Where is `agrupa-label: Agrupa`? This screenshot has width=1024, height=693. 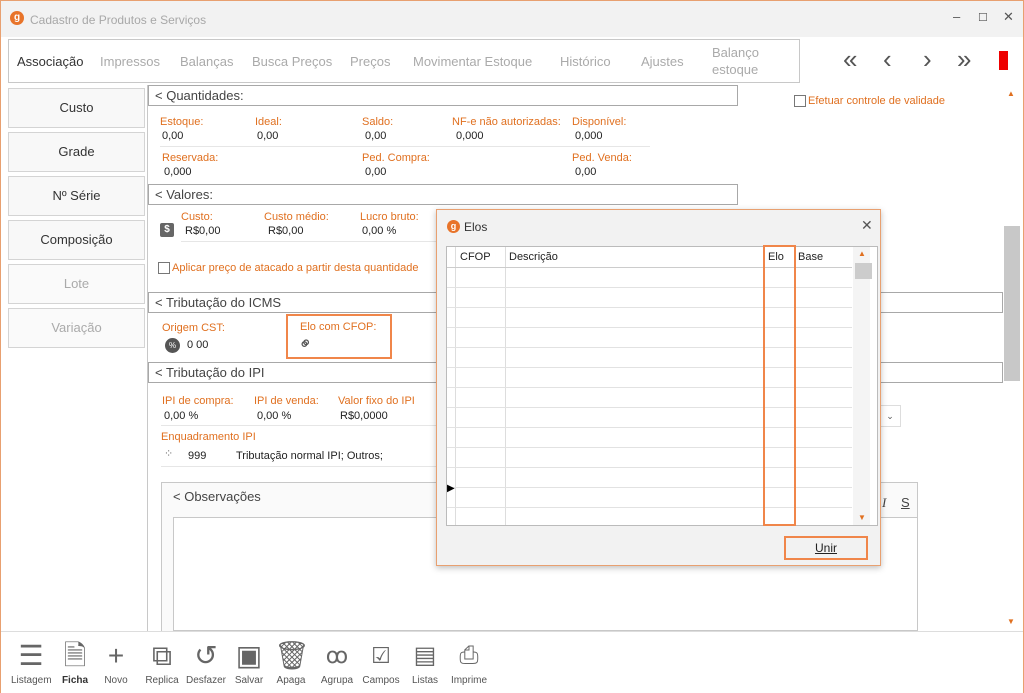
agrupa-label: Agrupa is located at coordinates (337, 680).